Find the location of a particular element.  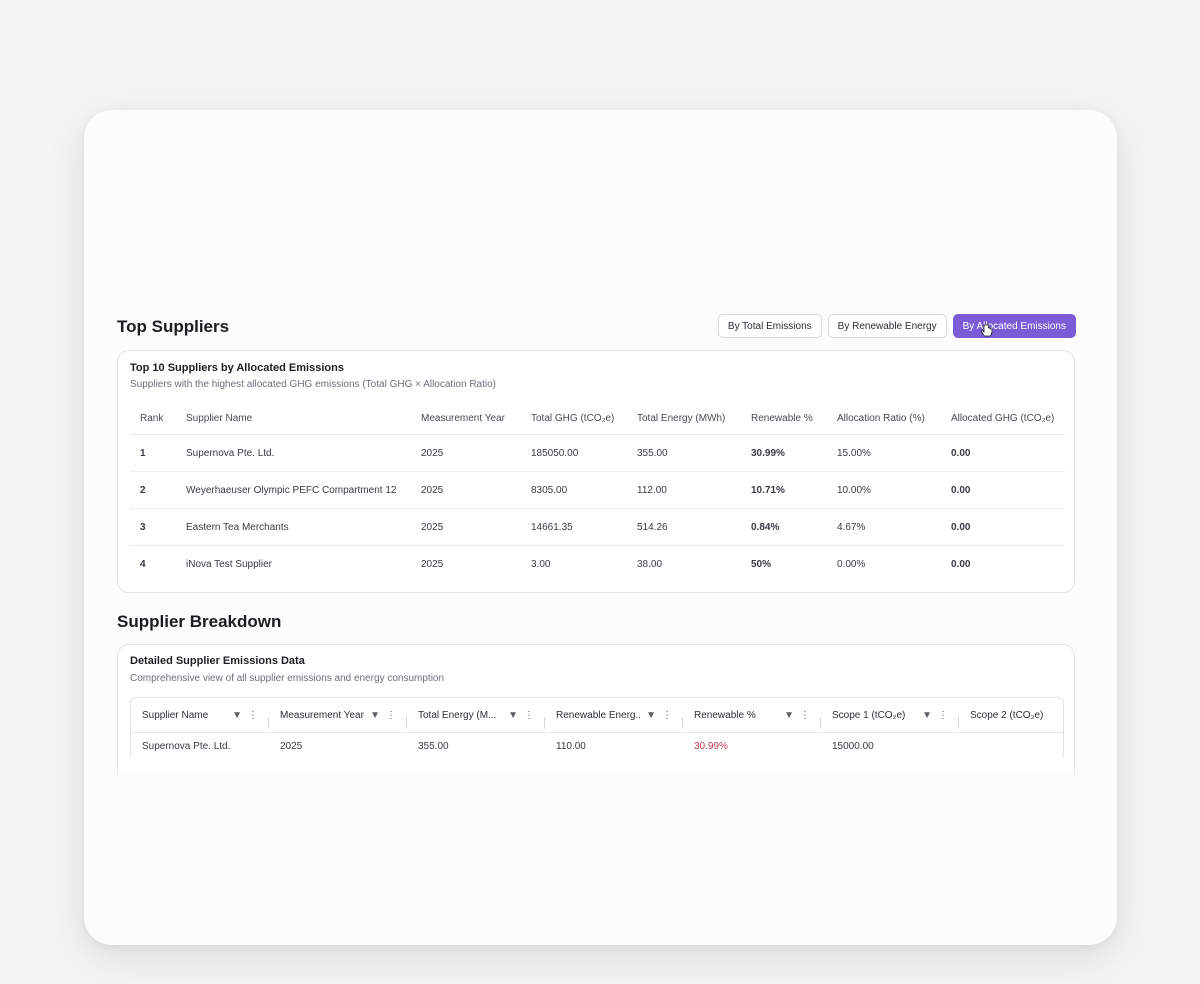

renewable-cell: 10.71% is located at coordinates (784, 490).